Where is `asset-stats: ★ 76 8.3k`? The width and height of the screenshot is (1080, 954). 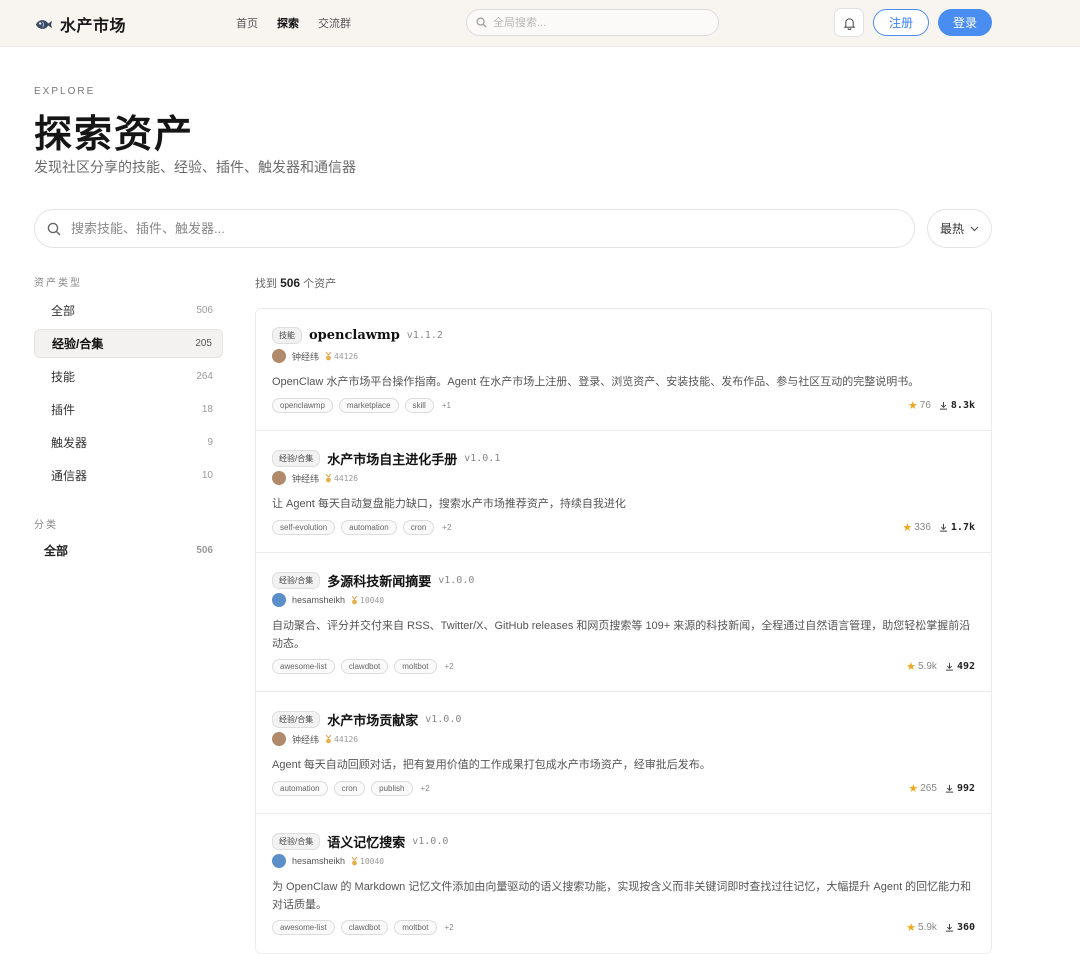 asset-stats: ★ 76 8.3k is located at coordinates (941, 405).